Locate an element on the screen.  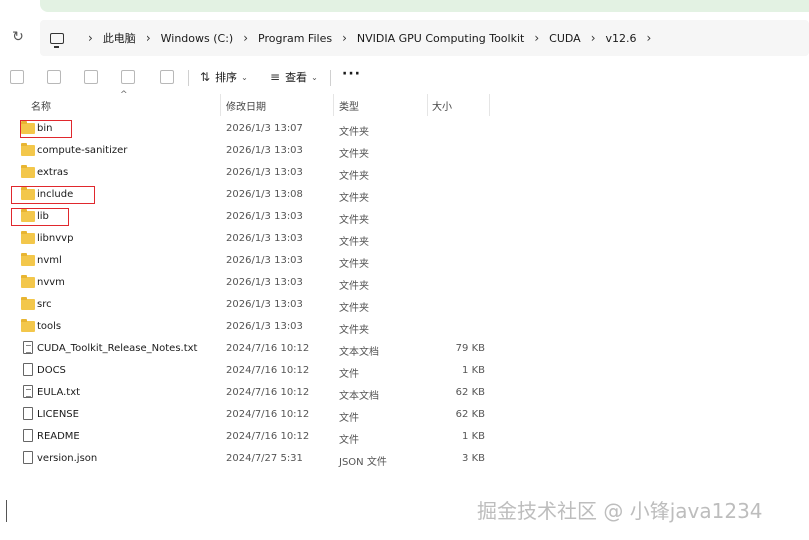
file-row: EULA.txt 2024/7/16 10:12 文本文档 62 KB is located at coordinates (404, 393).